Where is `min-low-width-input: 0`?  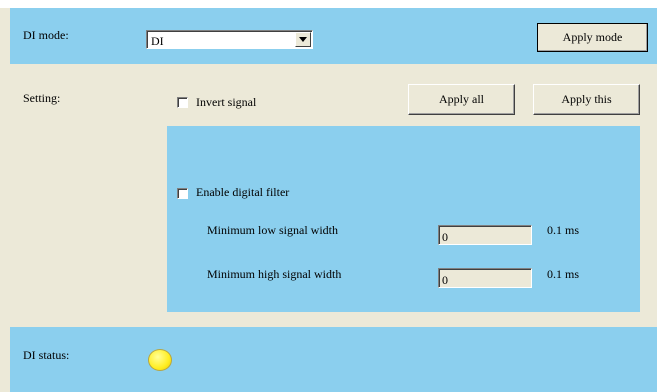
min-low-width-input: 0 is located at coordinates (485, 235).